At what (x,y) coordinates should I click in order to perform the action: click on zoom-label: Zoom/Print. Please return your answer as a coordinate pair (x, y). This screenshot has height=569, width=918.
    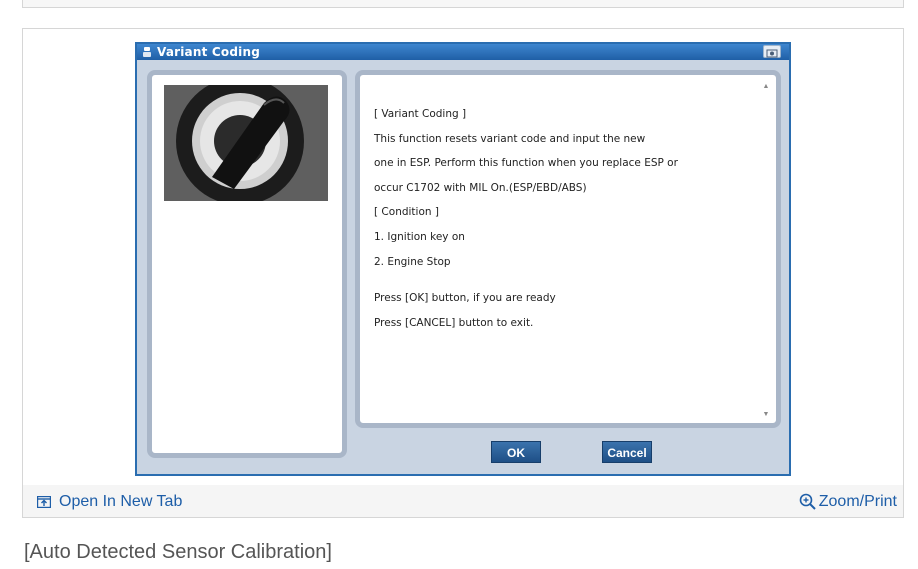
    Looking at the image, I should click on (857, 501).